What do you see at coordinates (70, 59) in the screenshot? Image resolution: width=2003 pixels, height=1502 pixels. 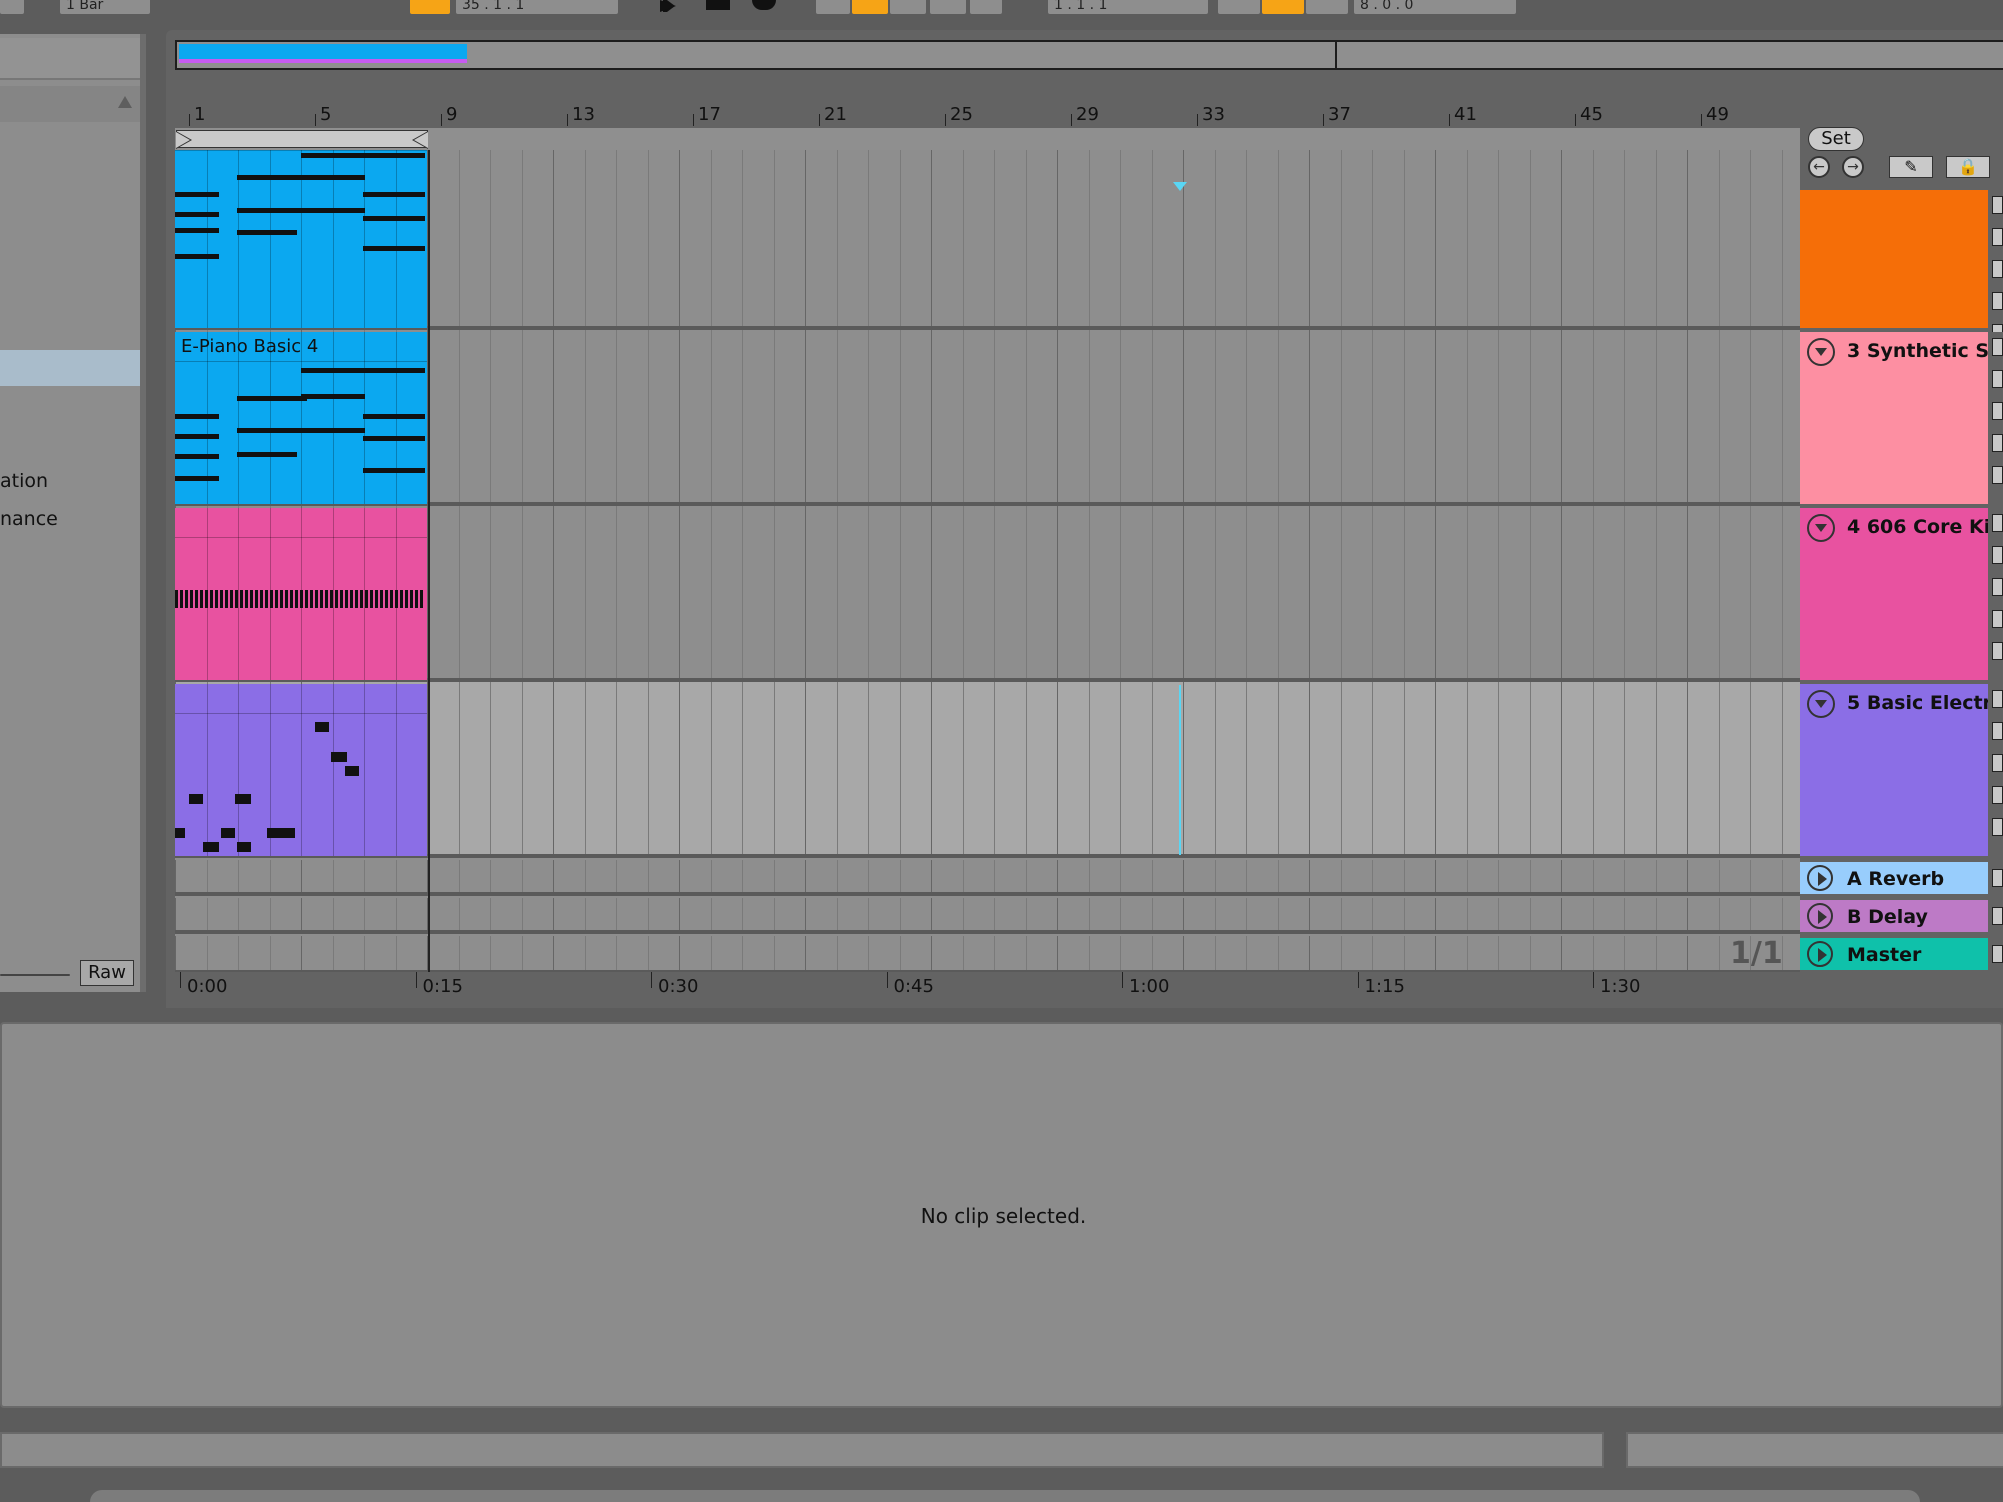 I see `browser-header` at bounding box center [70, 59].